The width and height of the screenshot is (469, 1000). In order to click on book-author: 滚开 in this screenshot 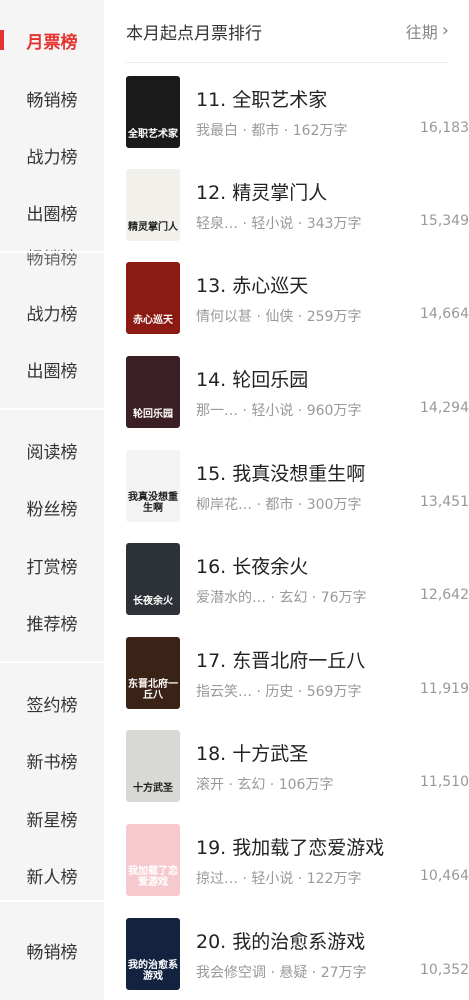, I will do `click(210, 785)`.